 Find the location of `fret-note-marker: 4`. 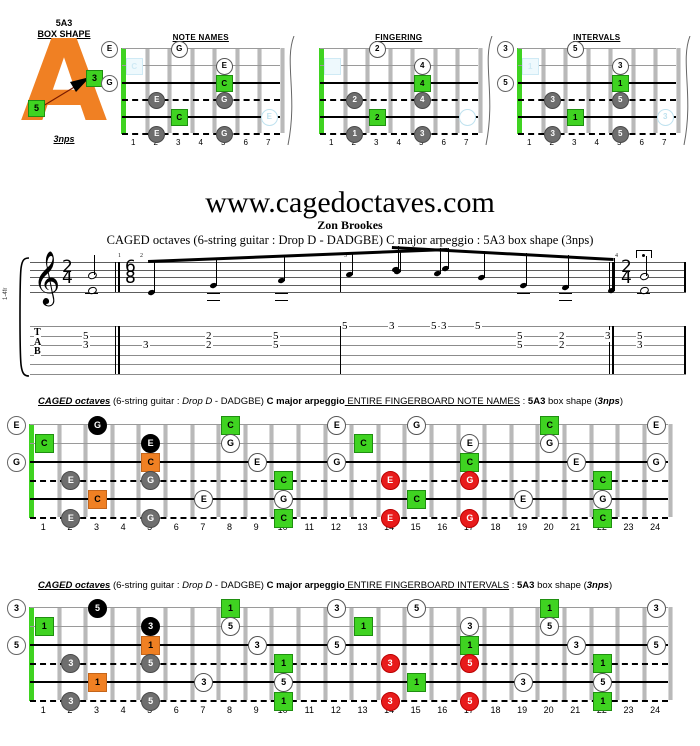

fret-note-marker: 4 is located at coordinates (422, 83).